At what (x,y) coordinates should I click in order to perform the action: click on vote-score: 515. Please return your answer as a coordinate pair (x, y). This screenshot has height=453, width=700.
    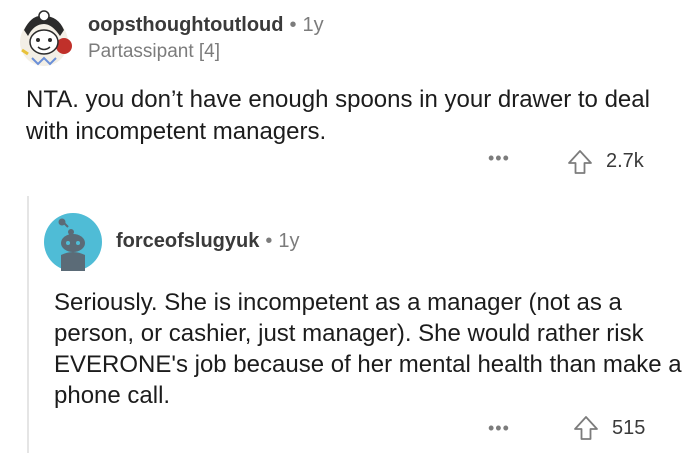
    Looking at the image, I should click on (629, 428).